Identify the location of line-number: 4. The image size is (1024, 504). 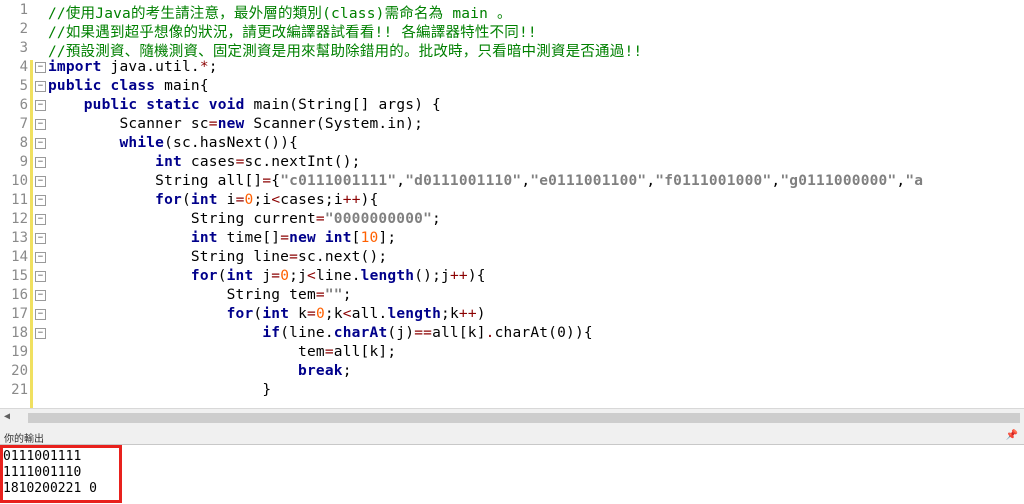
(23, 67).